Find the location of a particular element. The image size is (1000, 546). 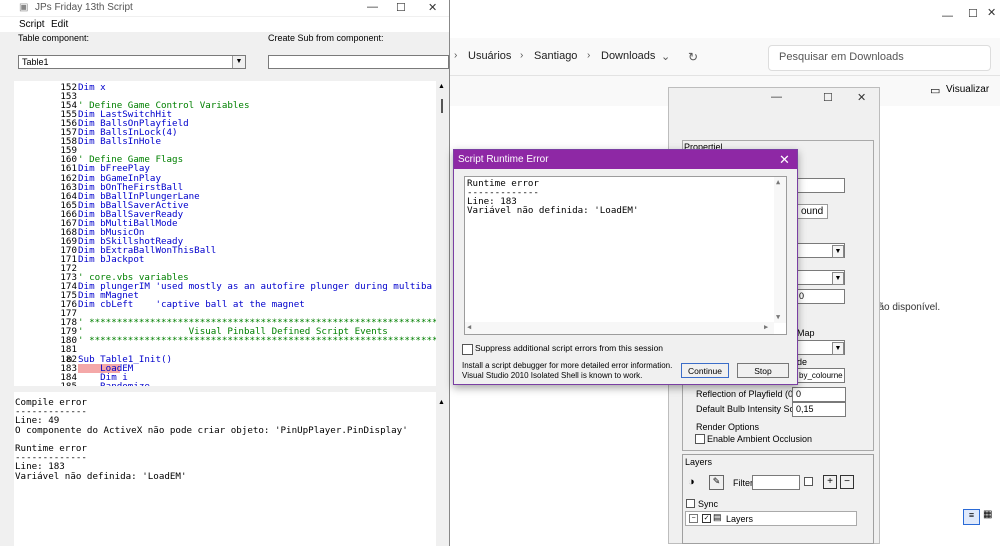

assign-layer-icon: ◑ is located at coordinates (691, 482).